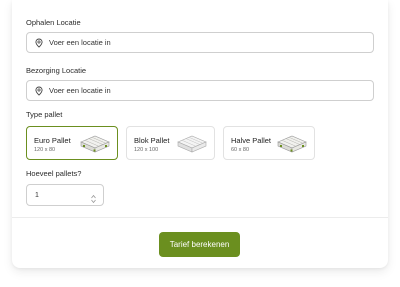 This screenshot has height=287, width=400. I want to click on pallet-type-label: Type pallet, so click(44, 114).